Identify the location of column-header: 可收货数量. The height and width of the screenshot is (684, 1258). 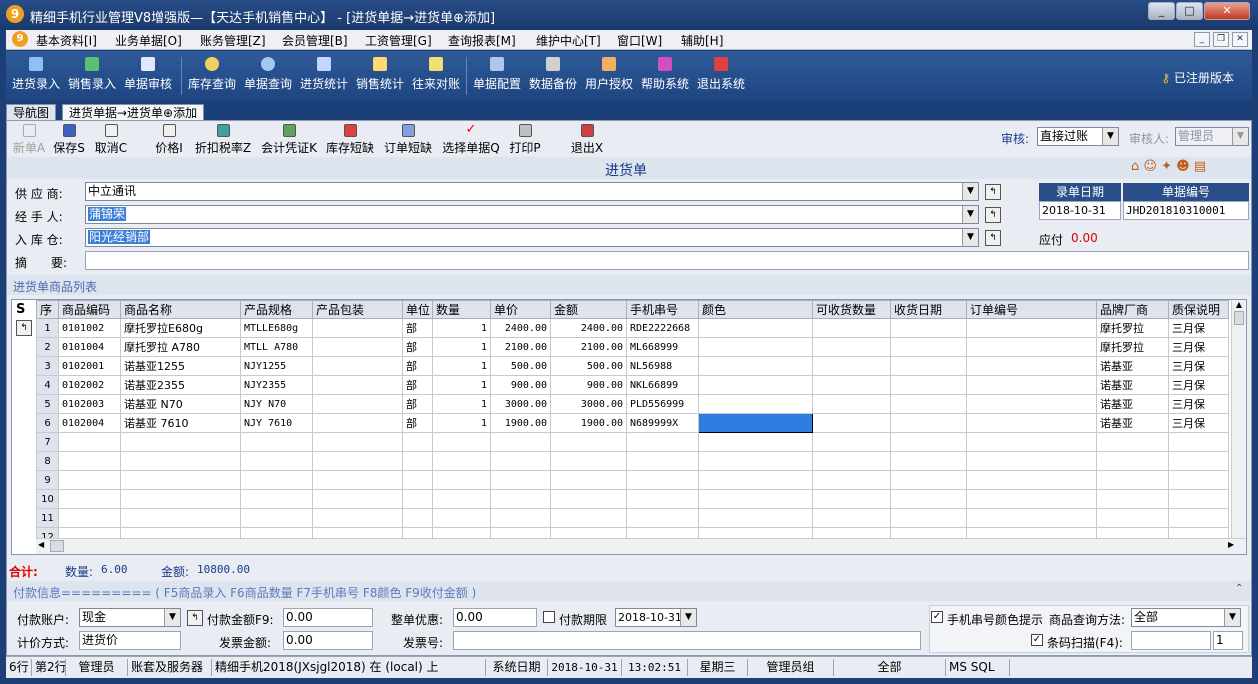
(851, 309).